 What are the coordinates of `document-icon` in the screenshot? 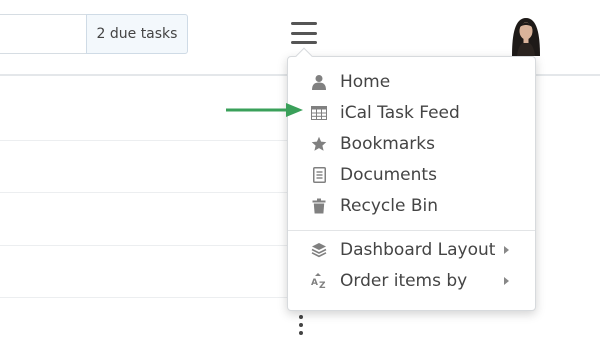 It's located at (319, 175).